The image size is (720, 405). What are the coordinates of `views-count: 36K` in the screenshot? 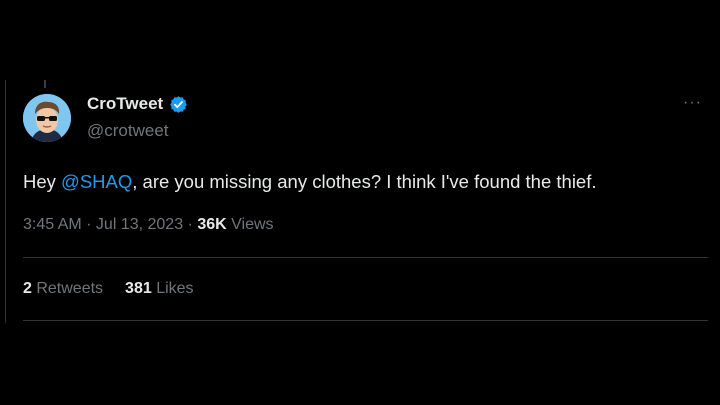 It's located at (212, 224).